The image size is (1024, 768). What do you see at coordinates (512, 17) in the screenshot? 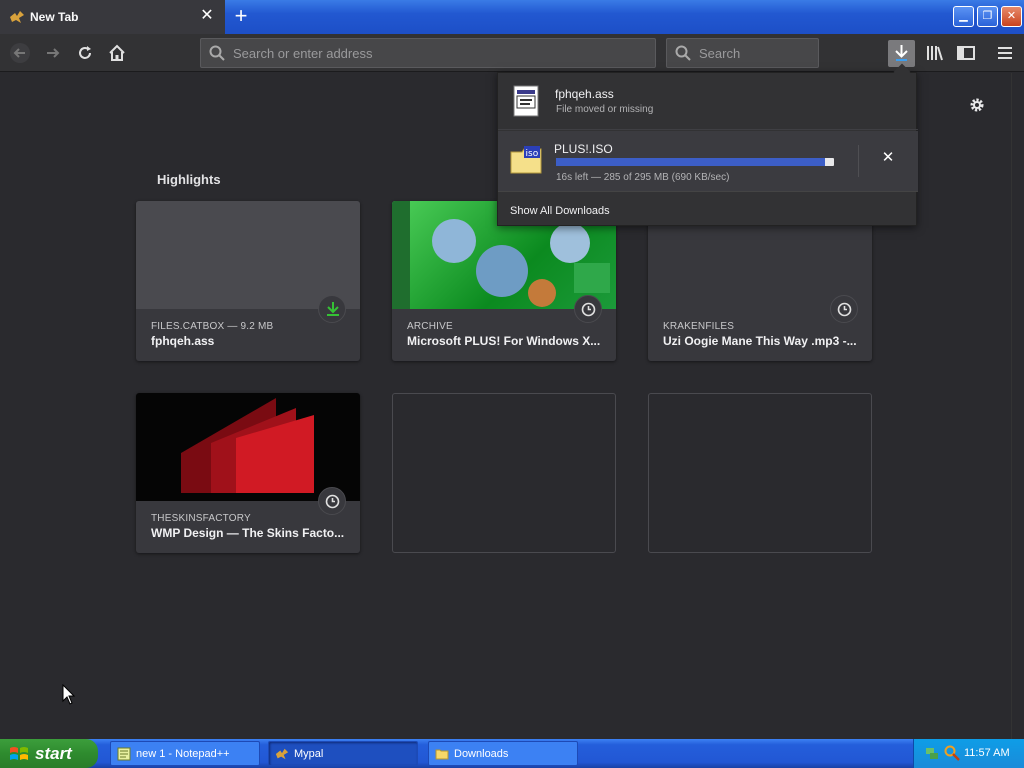
I see `title-bar: New Tab ✕ + ▁ ❐ ✕` at bounding box center [512, 17].